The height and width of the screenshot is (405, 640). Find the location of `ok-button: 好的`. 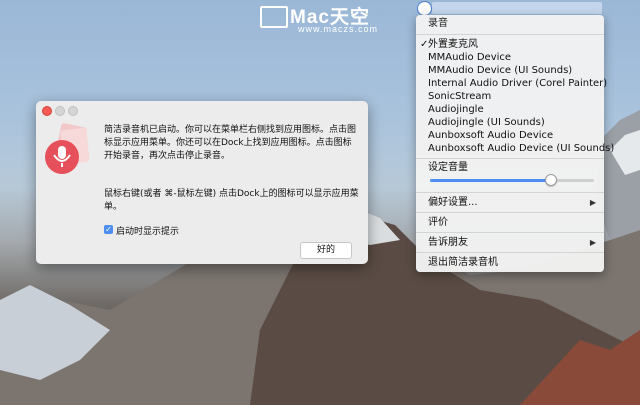

ok-button: 好的 is located at coordinates (326, 250).